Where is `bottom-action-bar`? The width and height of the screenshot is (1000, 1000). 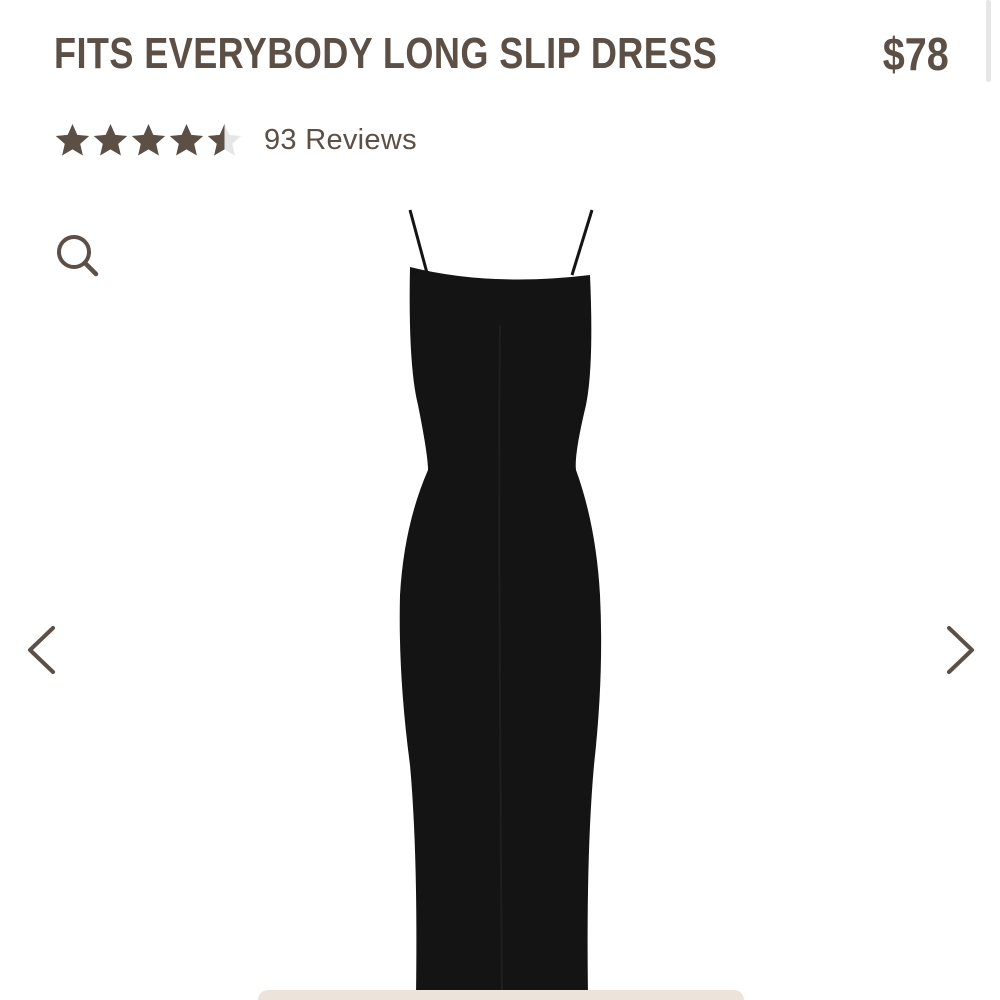 bottom-action-bar is located at coordinates (501, 995).